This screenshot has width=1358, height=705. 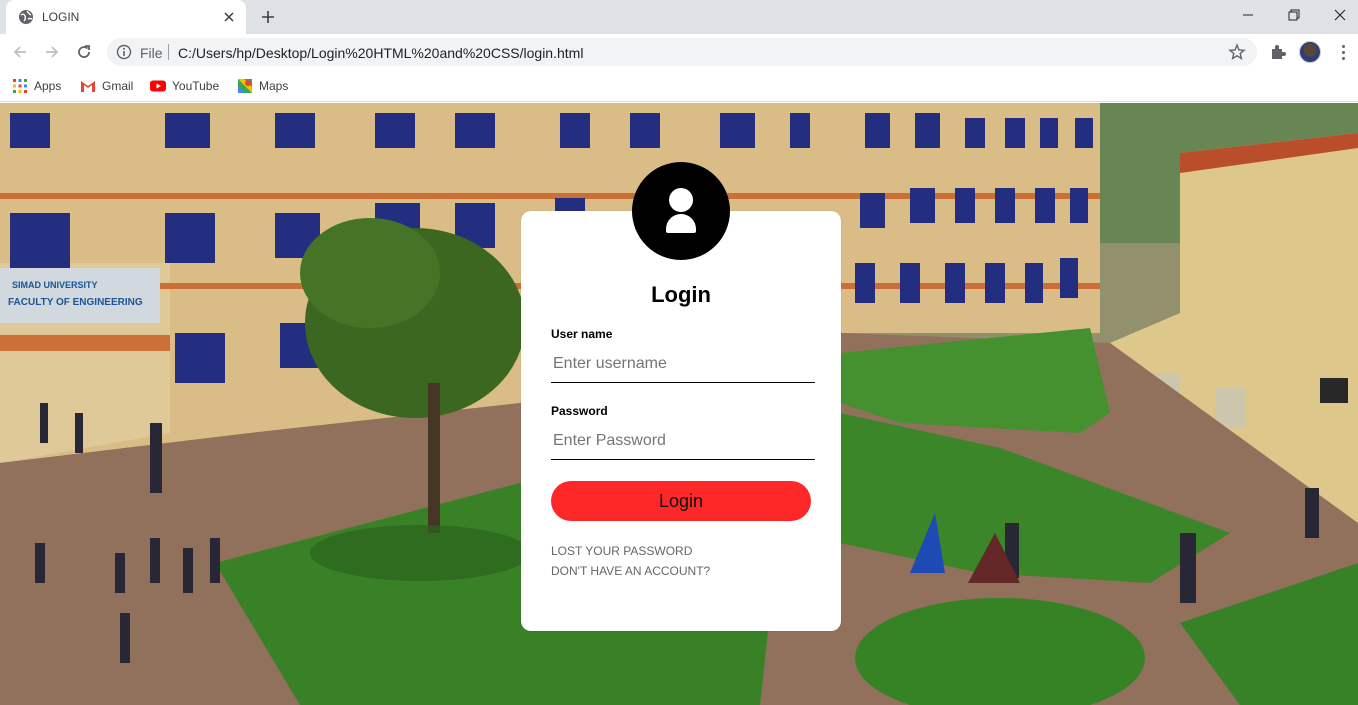 What do you see at coordinates (679, 17) in the screenshot?
I see `tab-strip: LOGIN` at bounding box center [679, 17].